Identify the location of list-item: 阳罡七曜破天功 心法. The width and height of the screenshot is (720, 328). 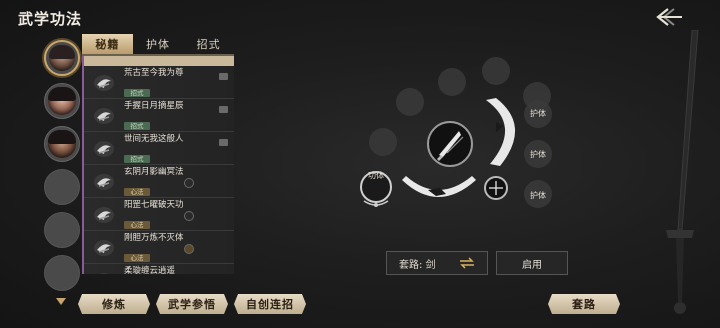
(159, 214).